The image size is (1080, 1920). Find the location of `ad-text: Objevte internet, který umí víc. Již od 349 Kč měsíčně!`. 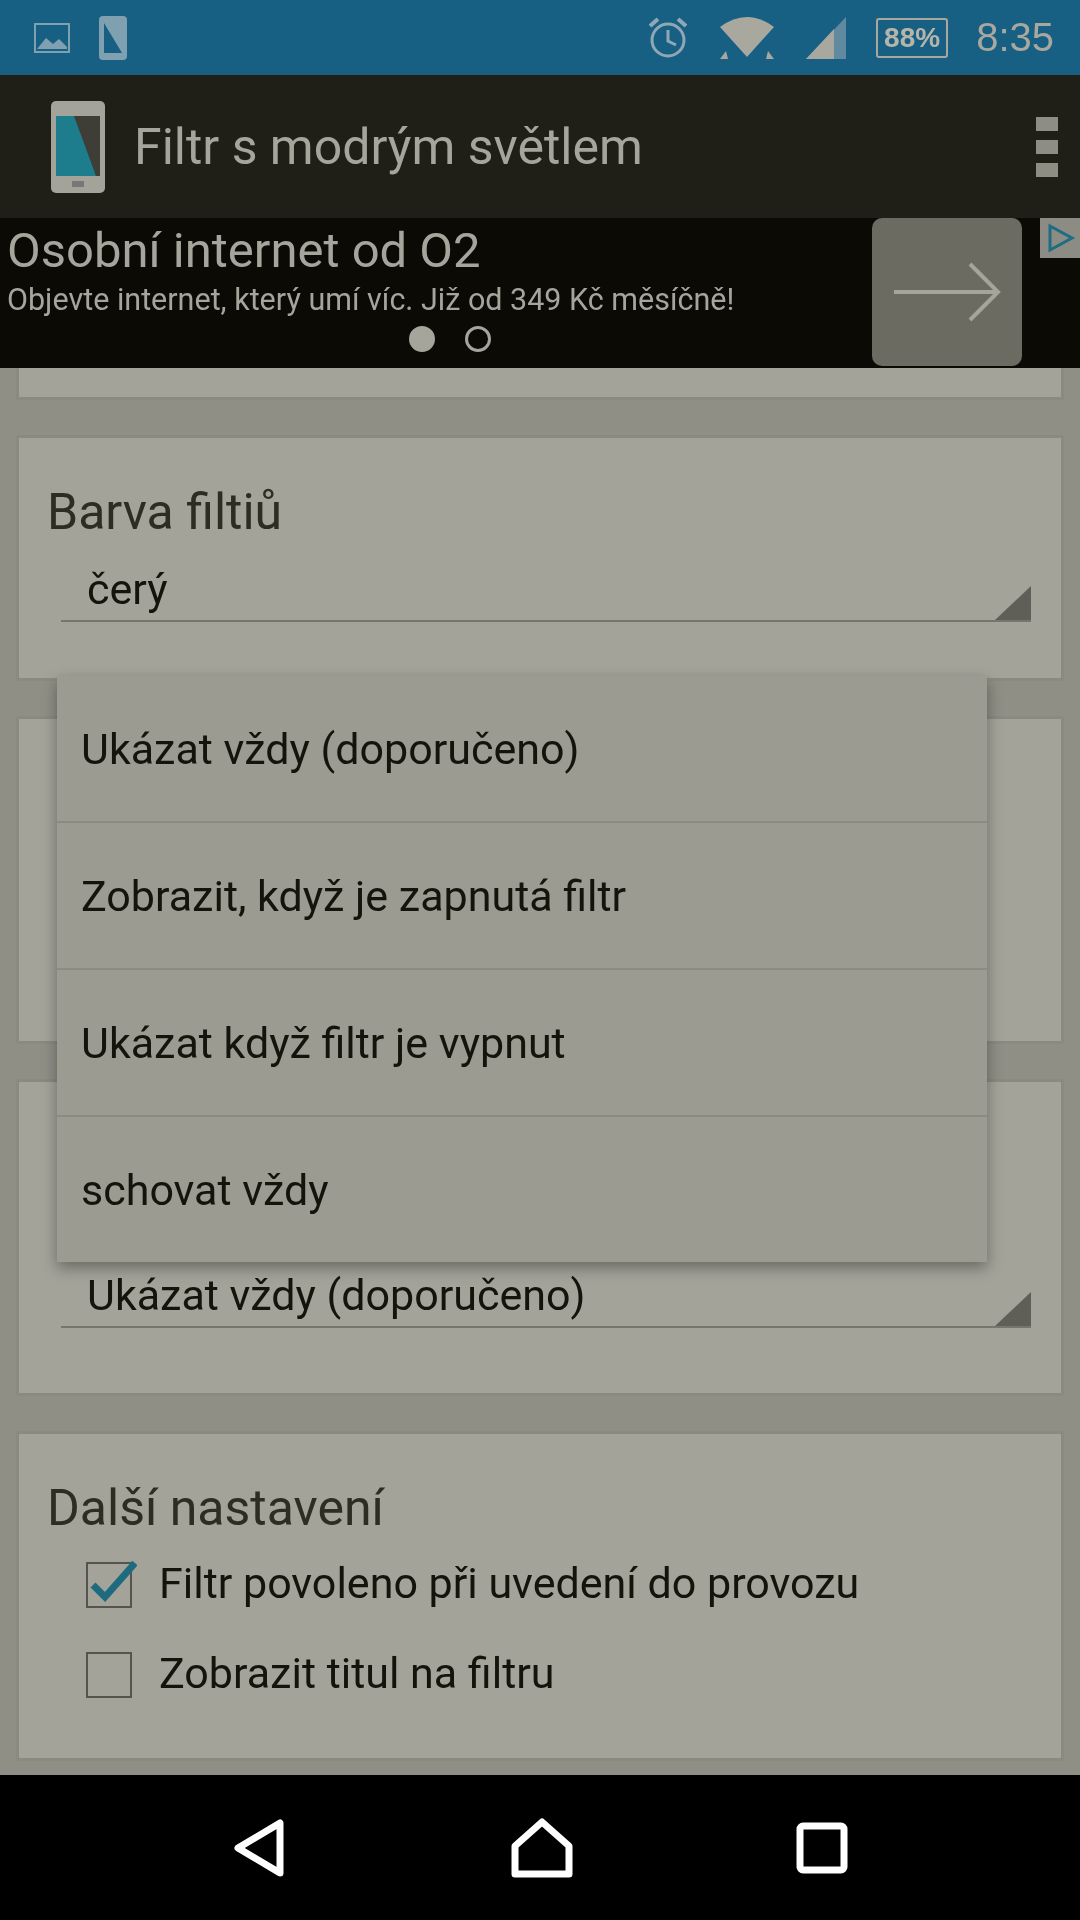

ad-text: Objevte internet, který umí víc. Již od 349 Kč měsíčně! is located at coordinates (371, 300).